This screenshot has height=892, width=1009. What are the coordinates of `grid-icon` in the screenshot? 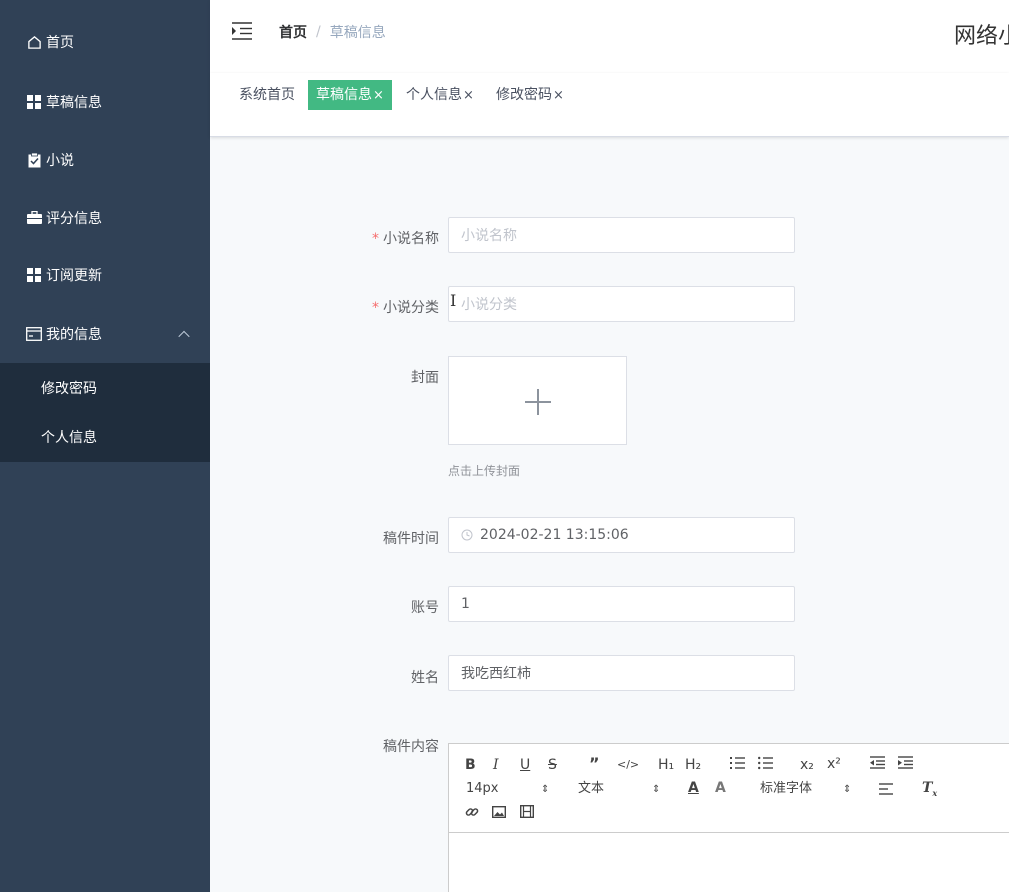 It's located at (34, 102).